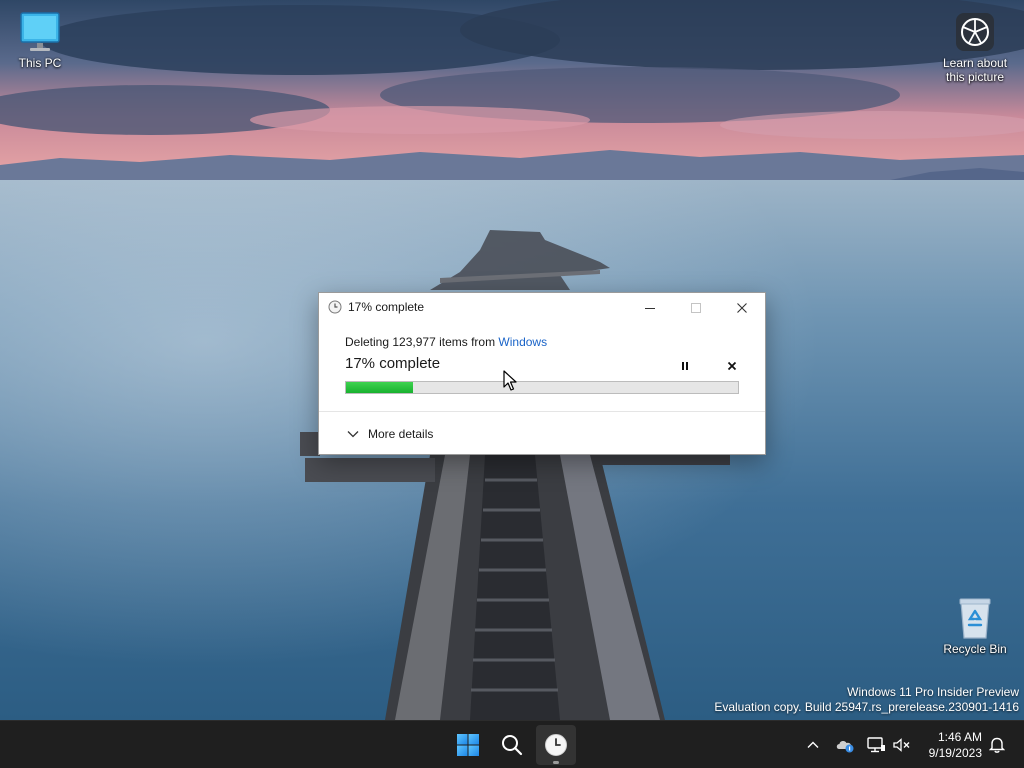 This screenshot has height=768, width=1024. Describe the element at coordinates (40, 63) in the screenshot. I see `desktop-icon-label: This PC` at that location.